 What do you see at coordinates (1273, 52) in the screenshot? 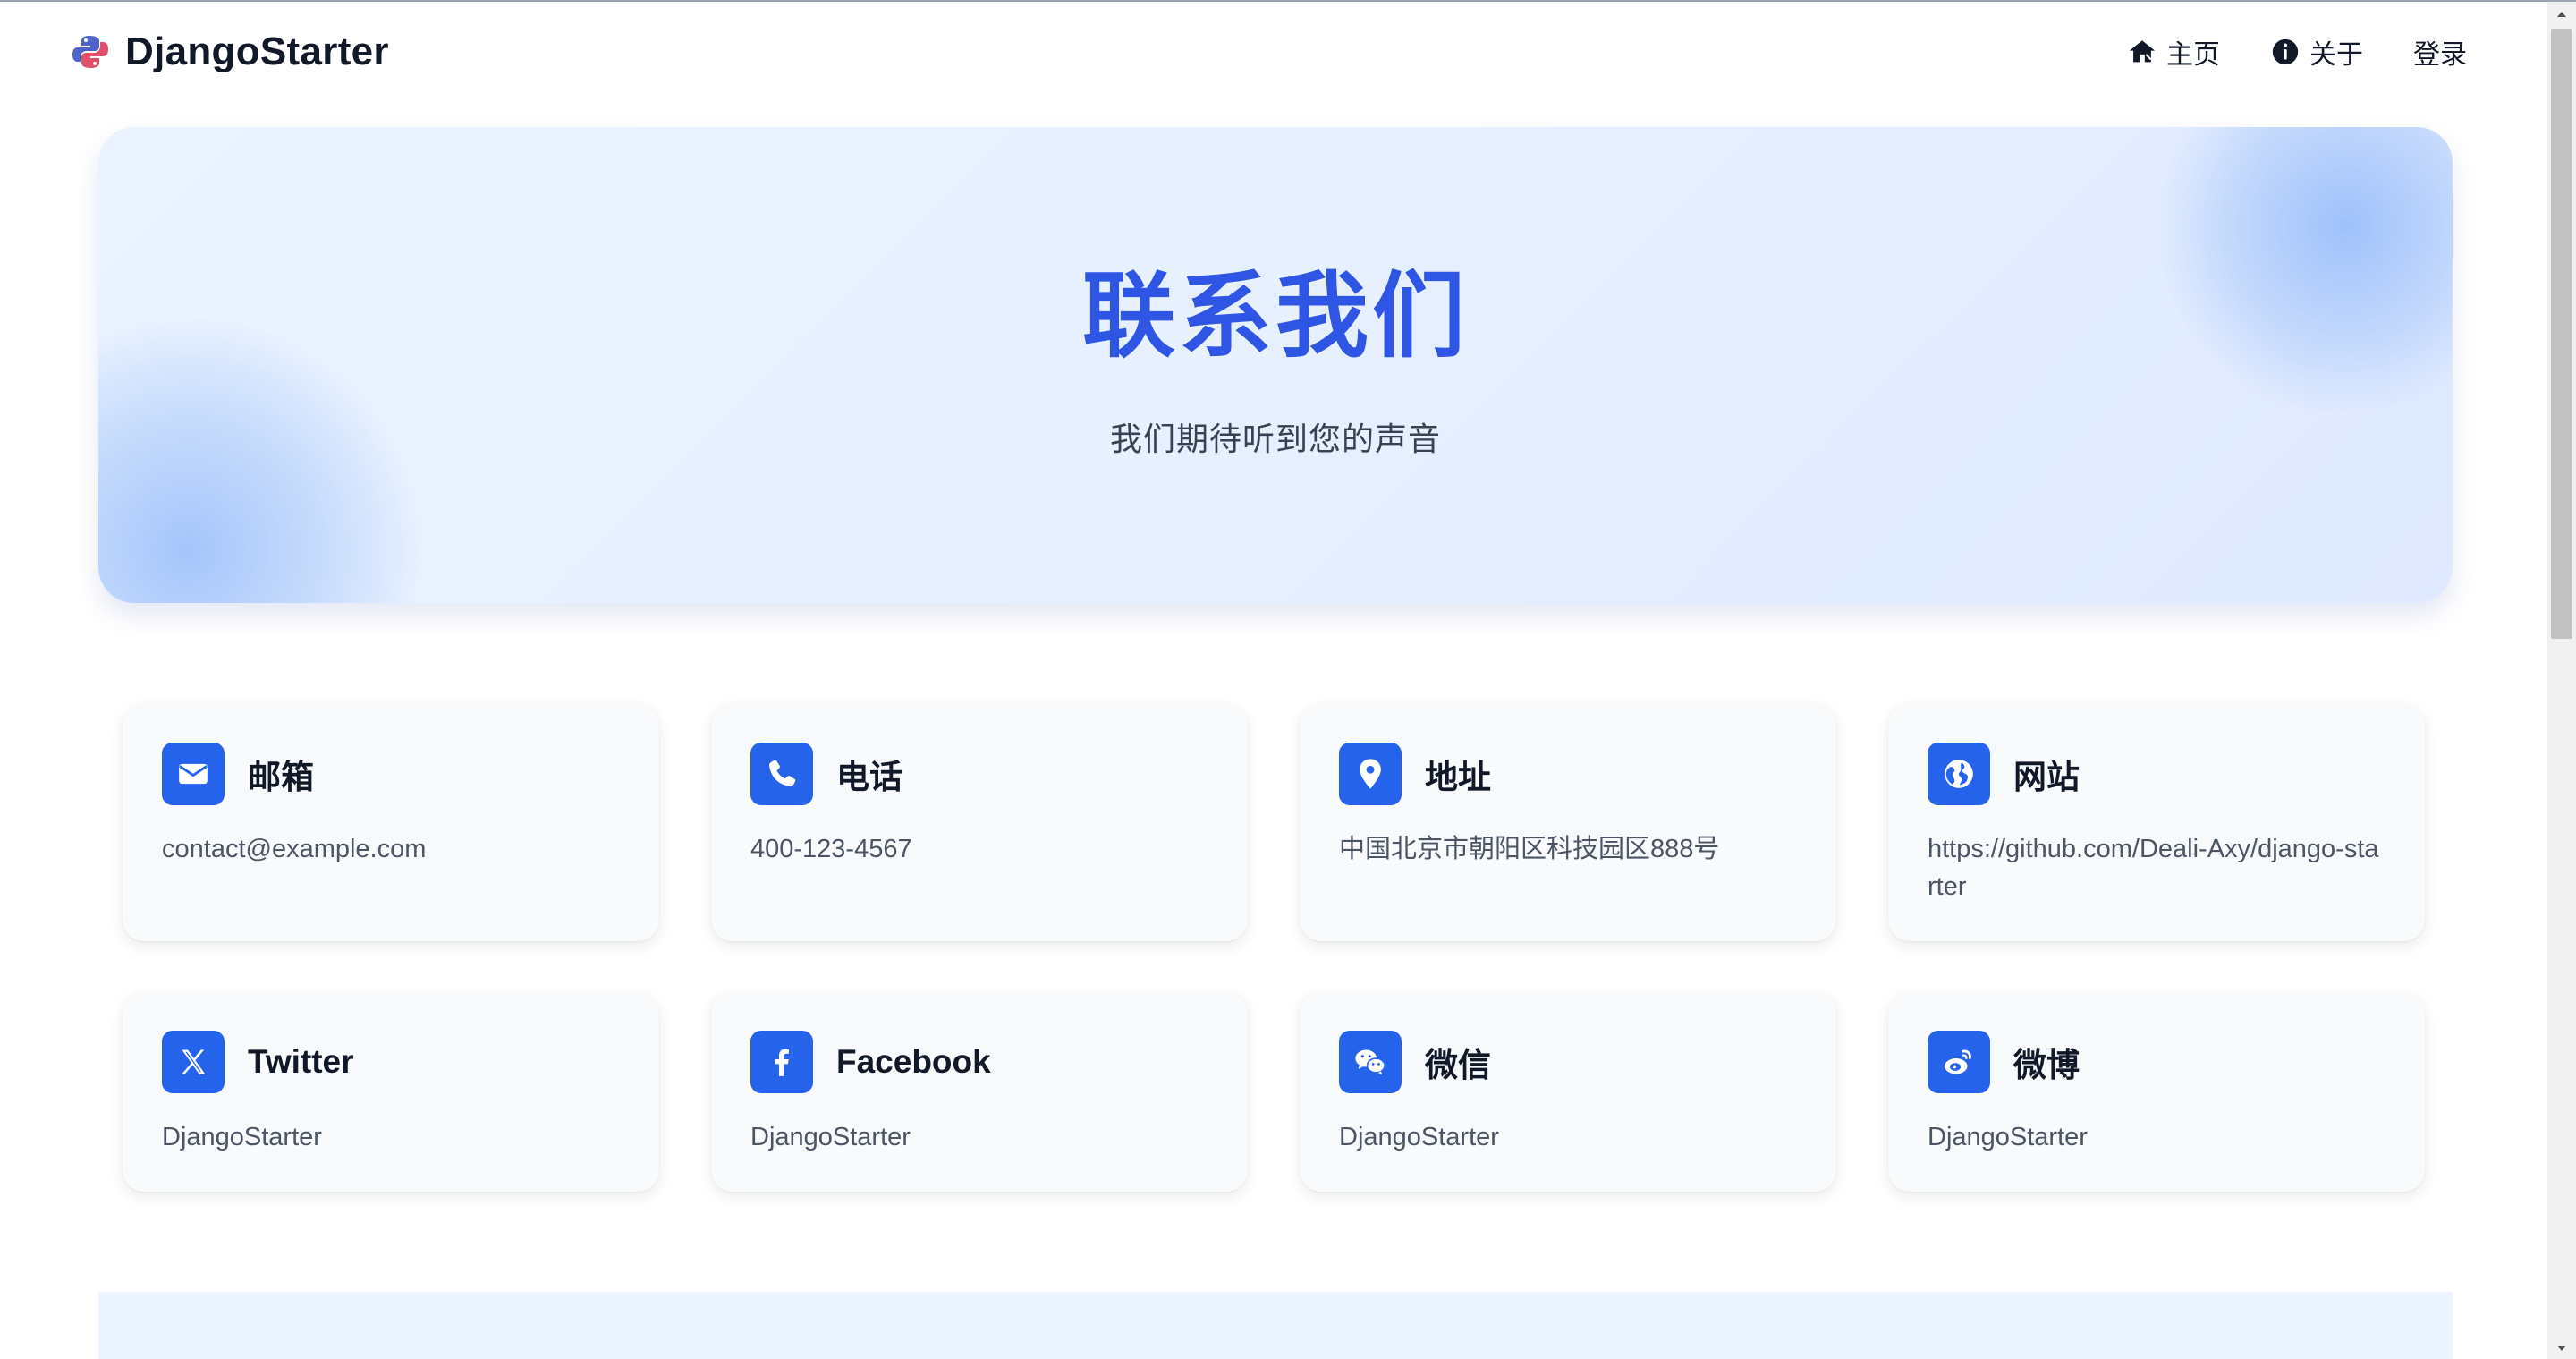
I see `navbar: DjangoStarter 主页 关于 登录` at bounding box center [1273, 52].